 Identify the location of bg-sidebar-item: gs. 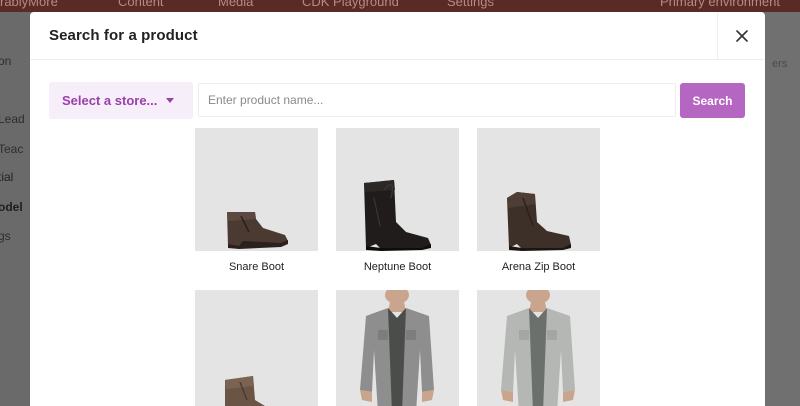
(5, 236).